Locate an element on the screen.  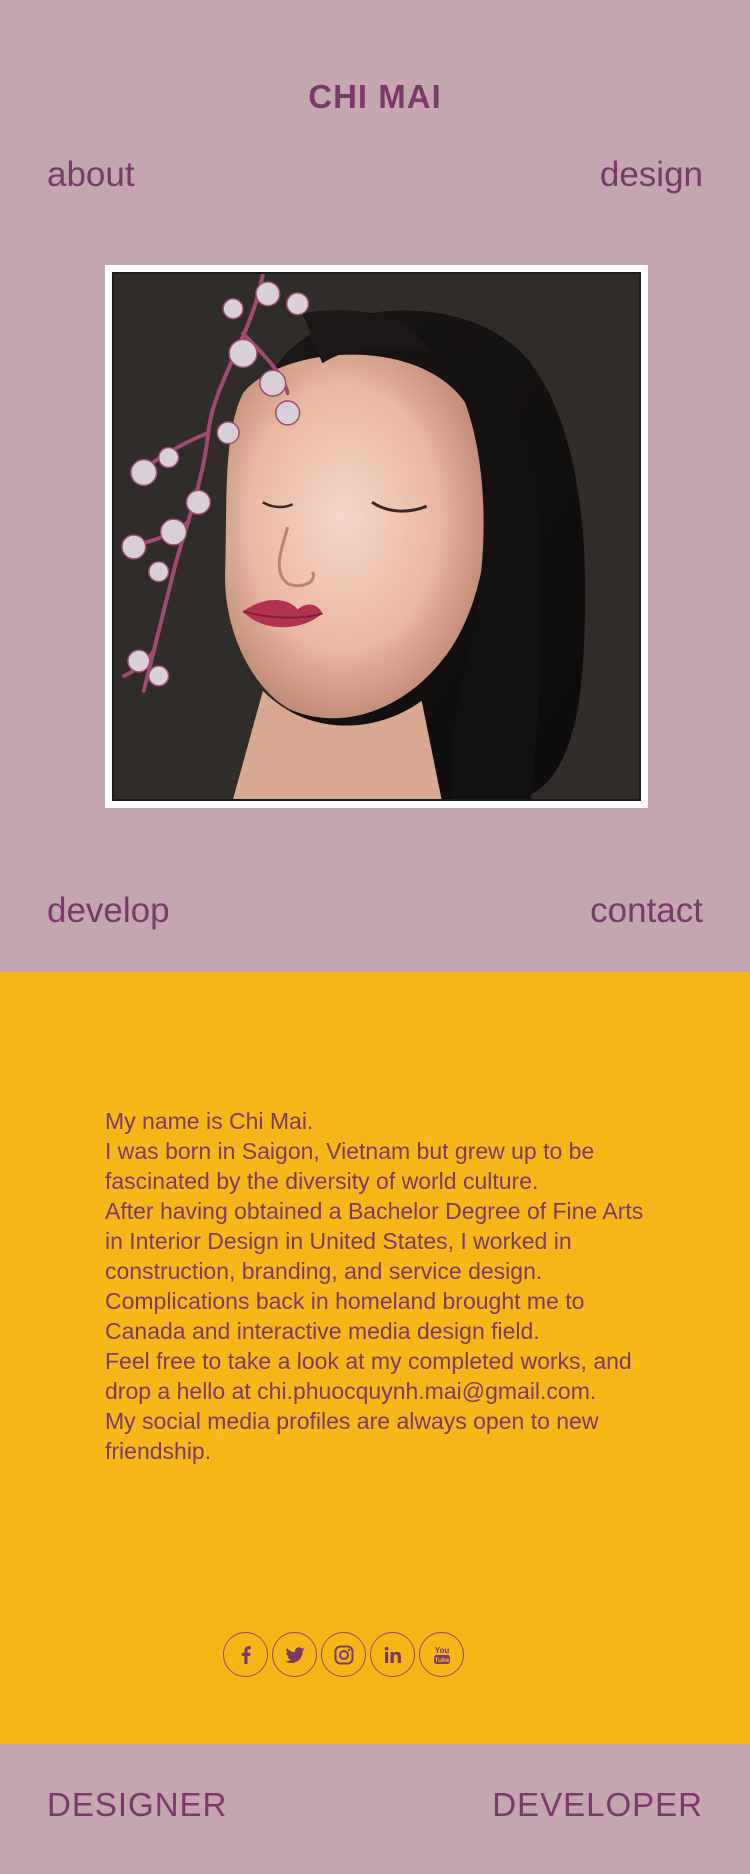
youtube-icon-text: Tube is located at coordinates (441, 1660).